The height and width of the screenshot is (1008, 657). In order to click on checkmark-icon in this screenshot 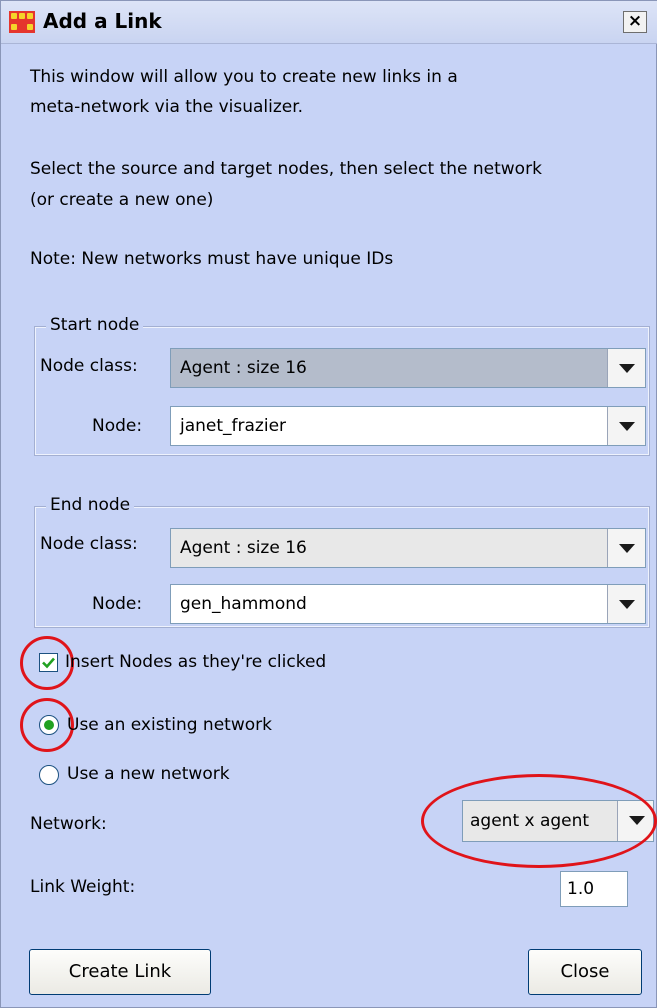, I will do `click(48, 663)`.